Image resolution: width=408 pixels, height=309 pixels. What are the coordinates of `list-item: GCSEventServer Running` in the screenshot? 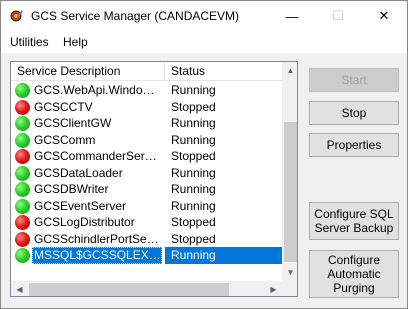 It's located at (146, 206).